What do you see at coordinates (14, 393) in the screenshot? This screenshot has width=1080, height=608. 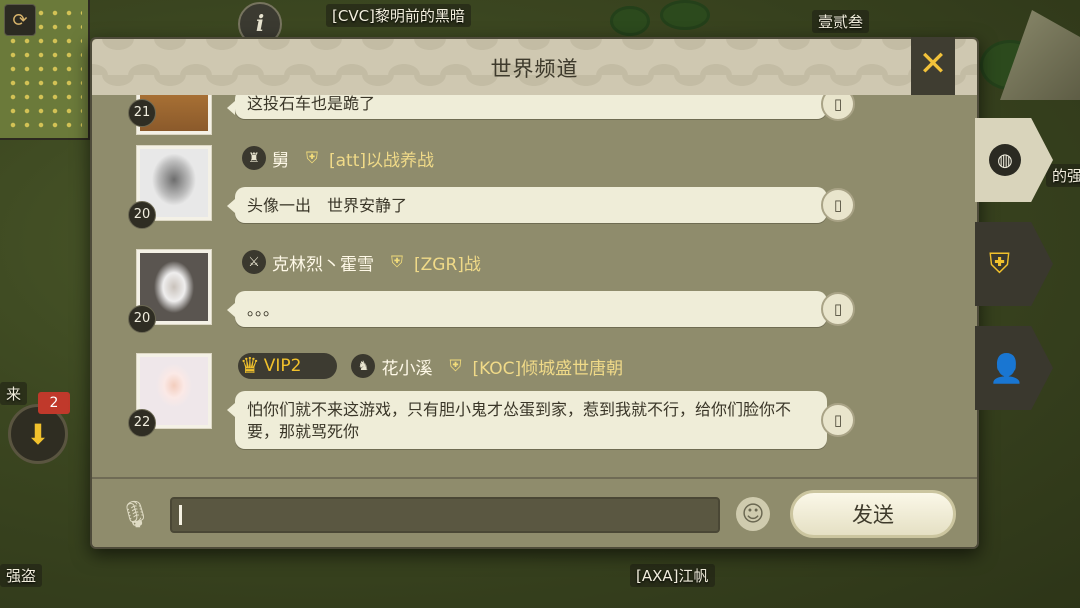 I see `map-city-label: 来` at bounding box center [14, 393].